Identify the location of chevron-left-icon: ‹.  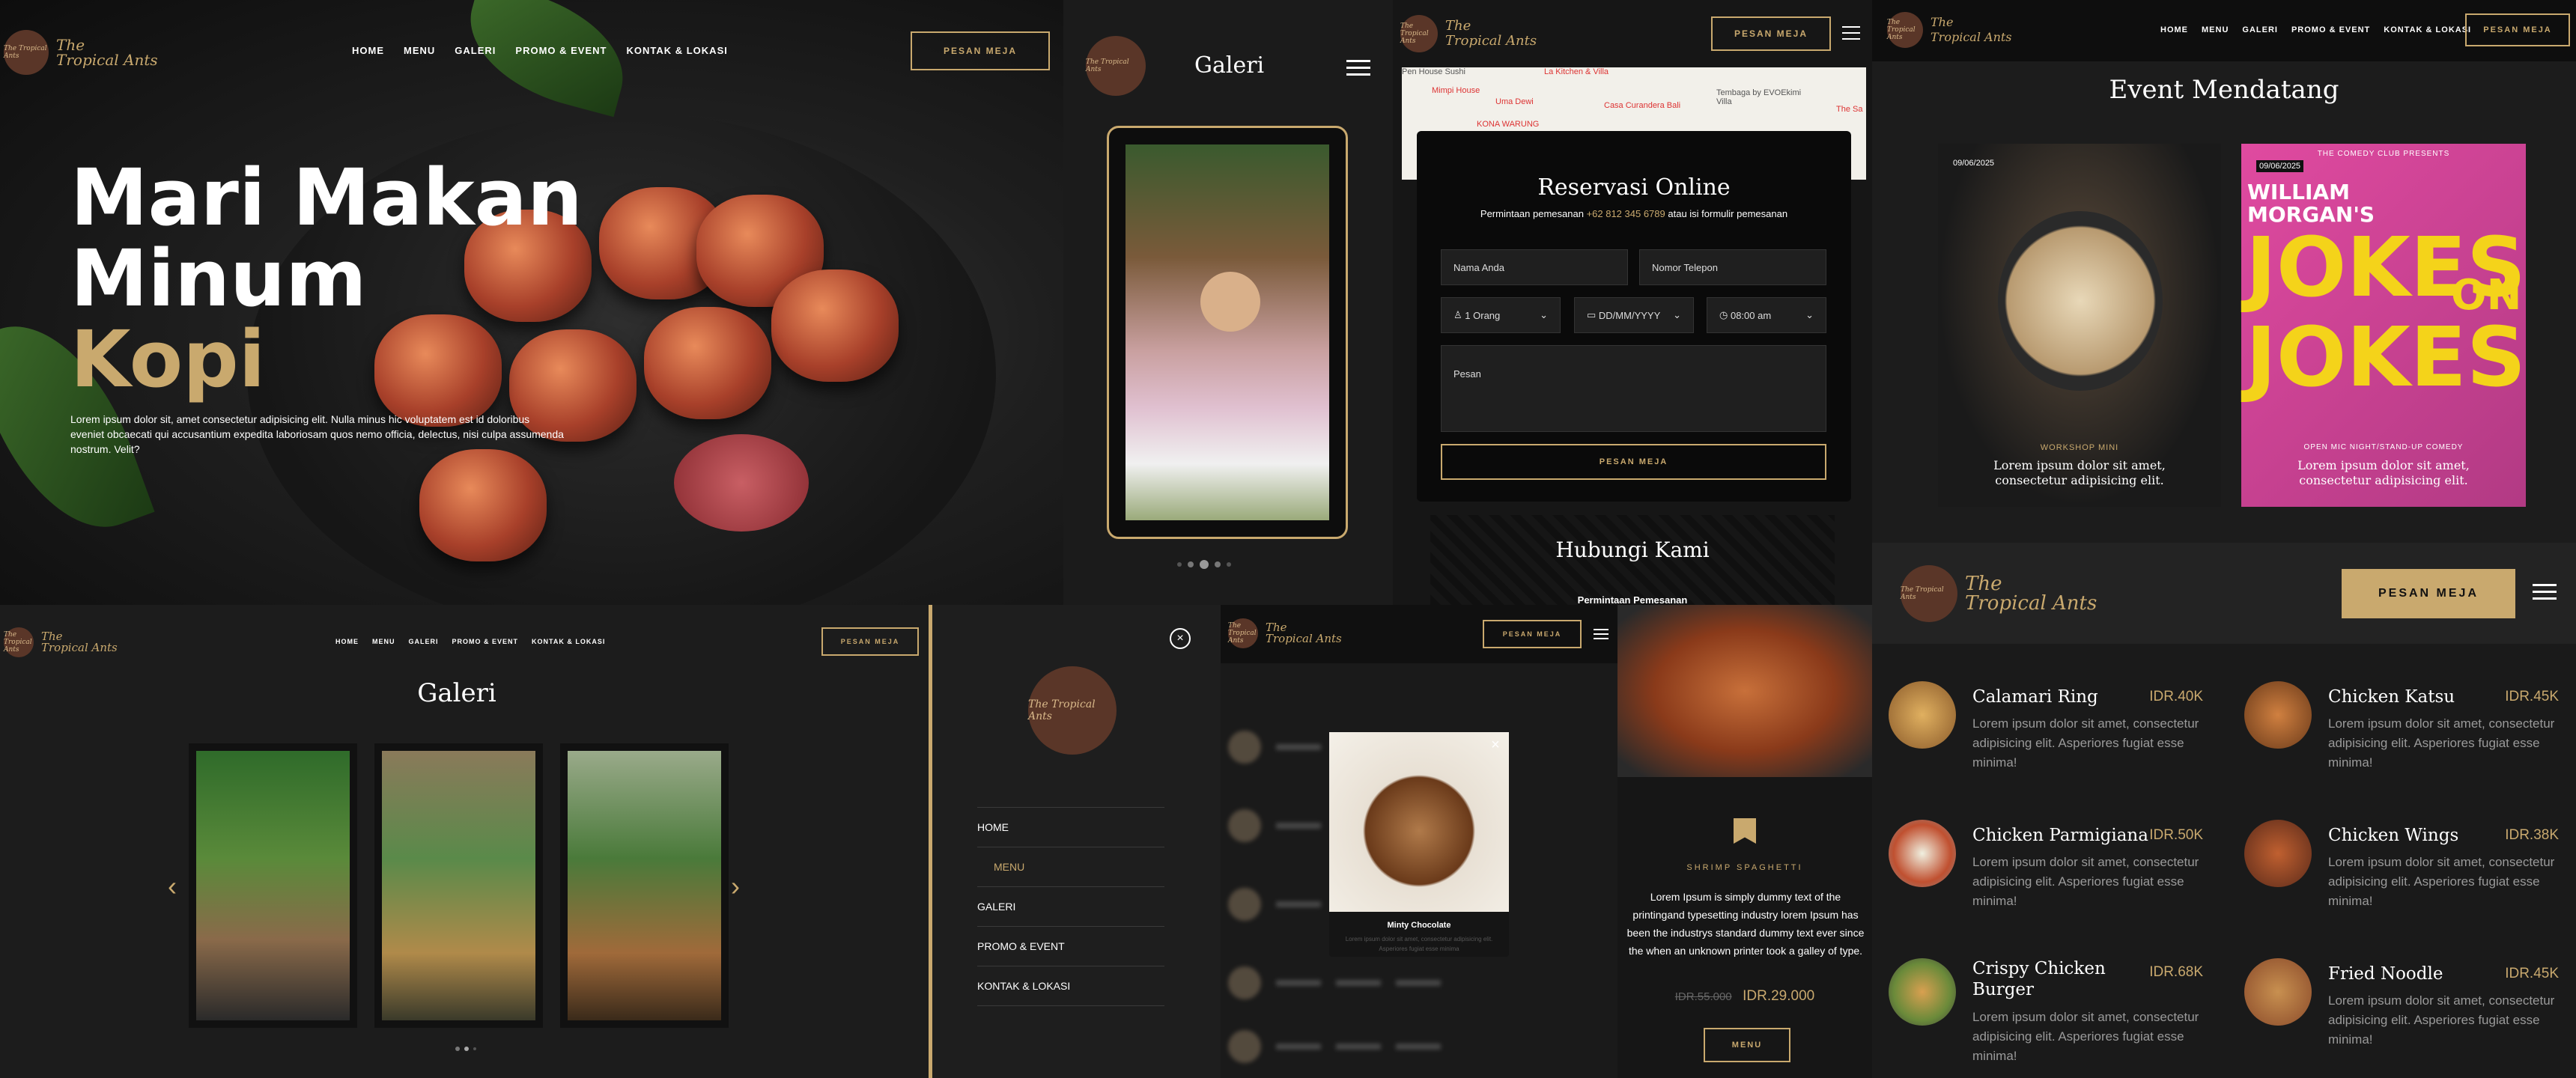
(172, 886).